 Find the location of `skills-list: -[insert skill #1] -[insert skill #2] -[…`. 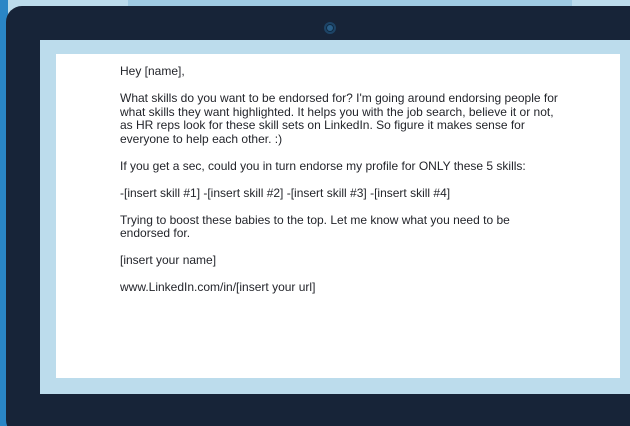

skills-list: -[insert skill #1] -[insert skill #2] -[… is located at coordinates (285, 192).